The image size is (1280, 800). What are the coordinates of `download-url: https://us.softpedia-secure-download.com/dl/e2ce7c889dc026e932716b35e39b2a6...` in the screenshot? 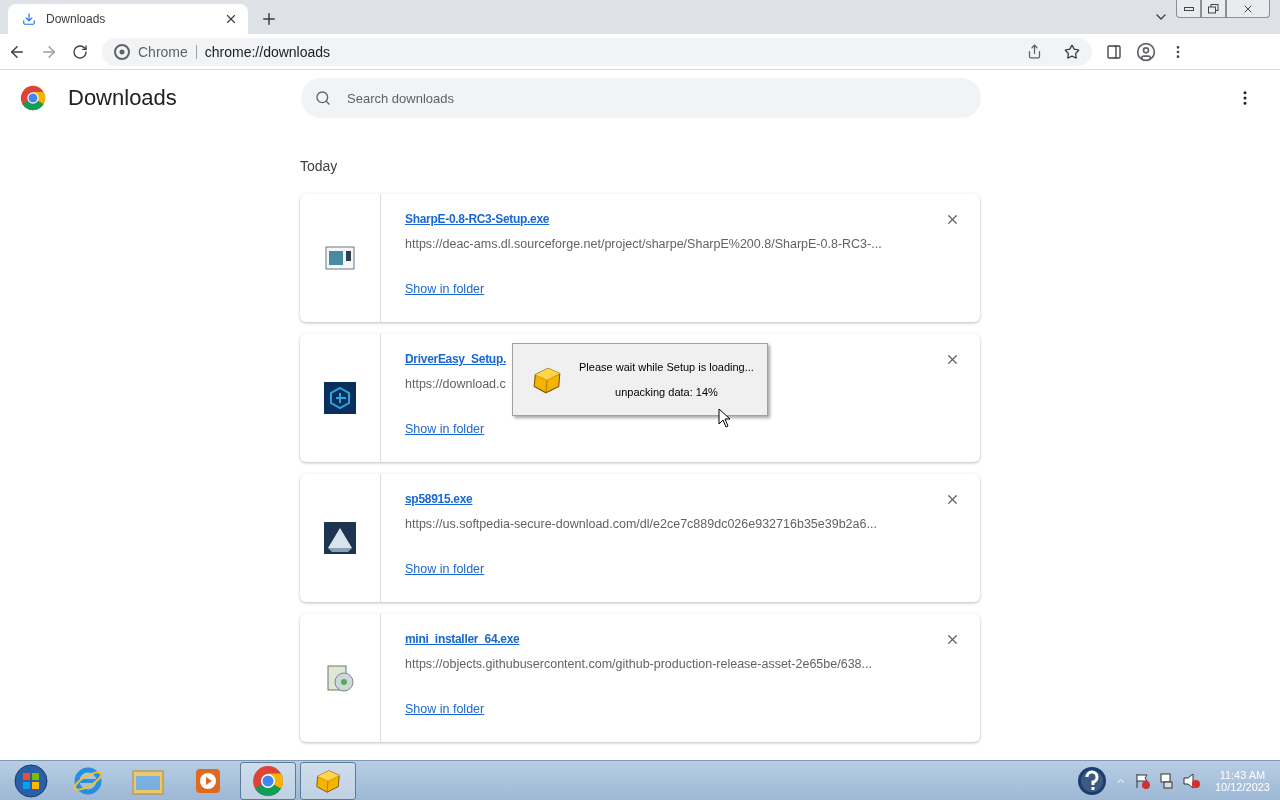 It's located at (641, 524).